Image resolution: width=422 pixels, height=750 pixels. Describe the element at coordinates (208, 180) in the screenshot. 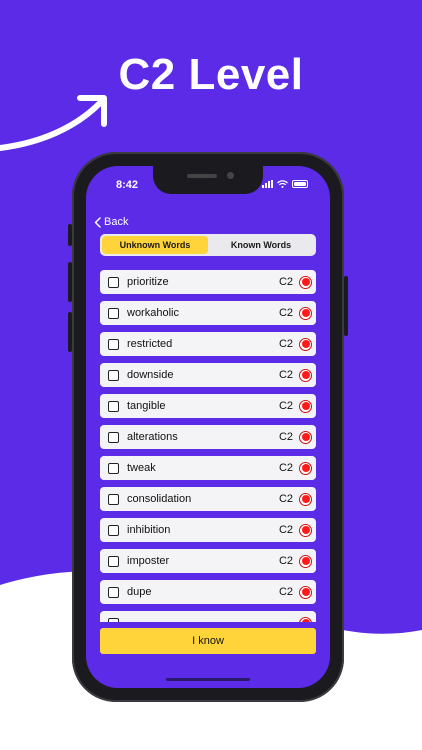

I see `phone-notch` at that location.